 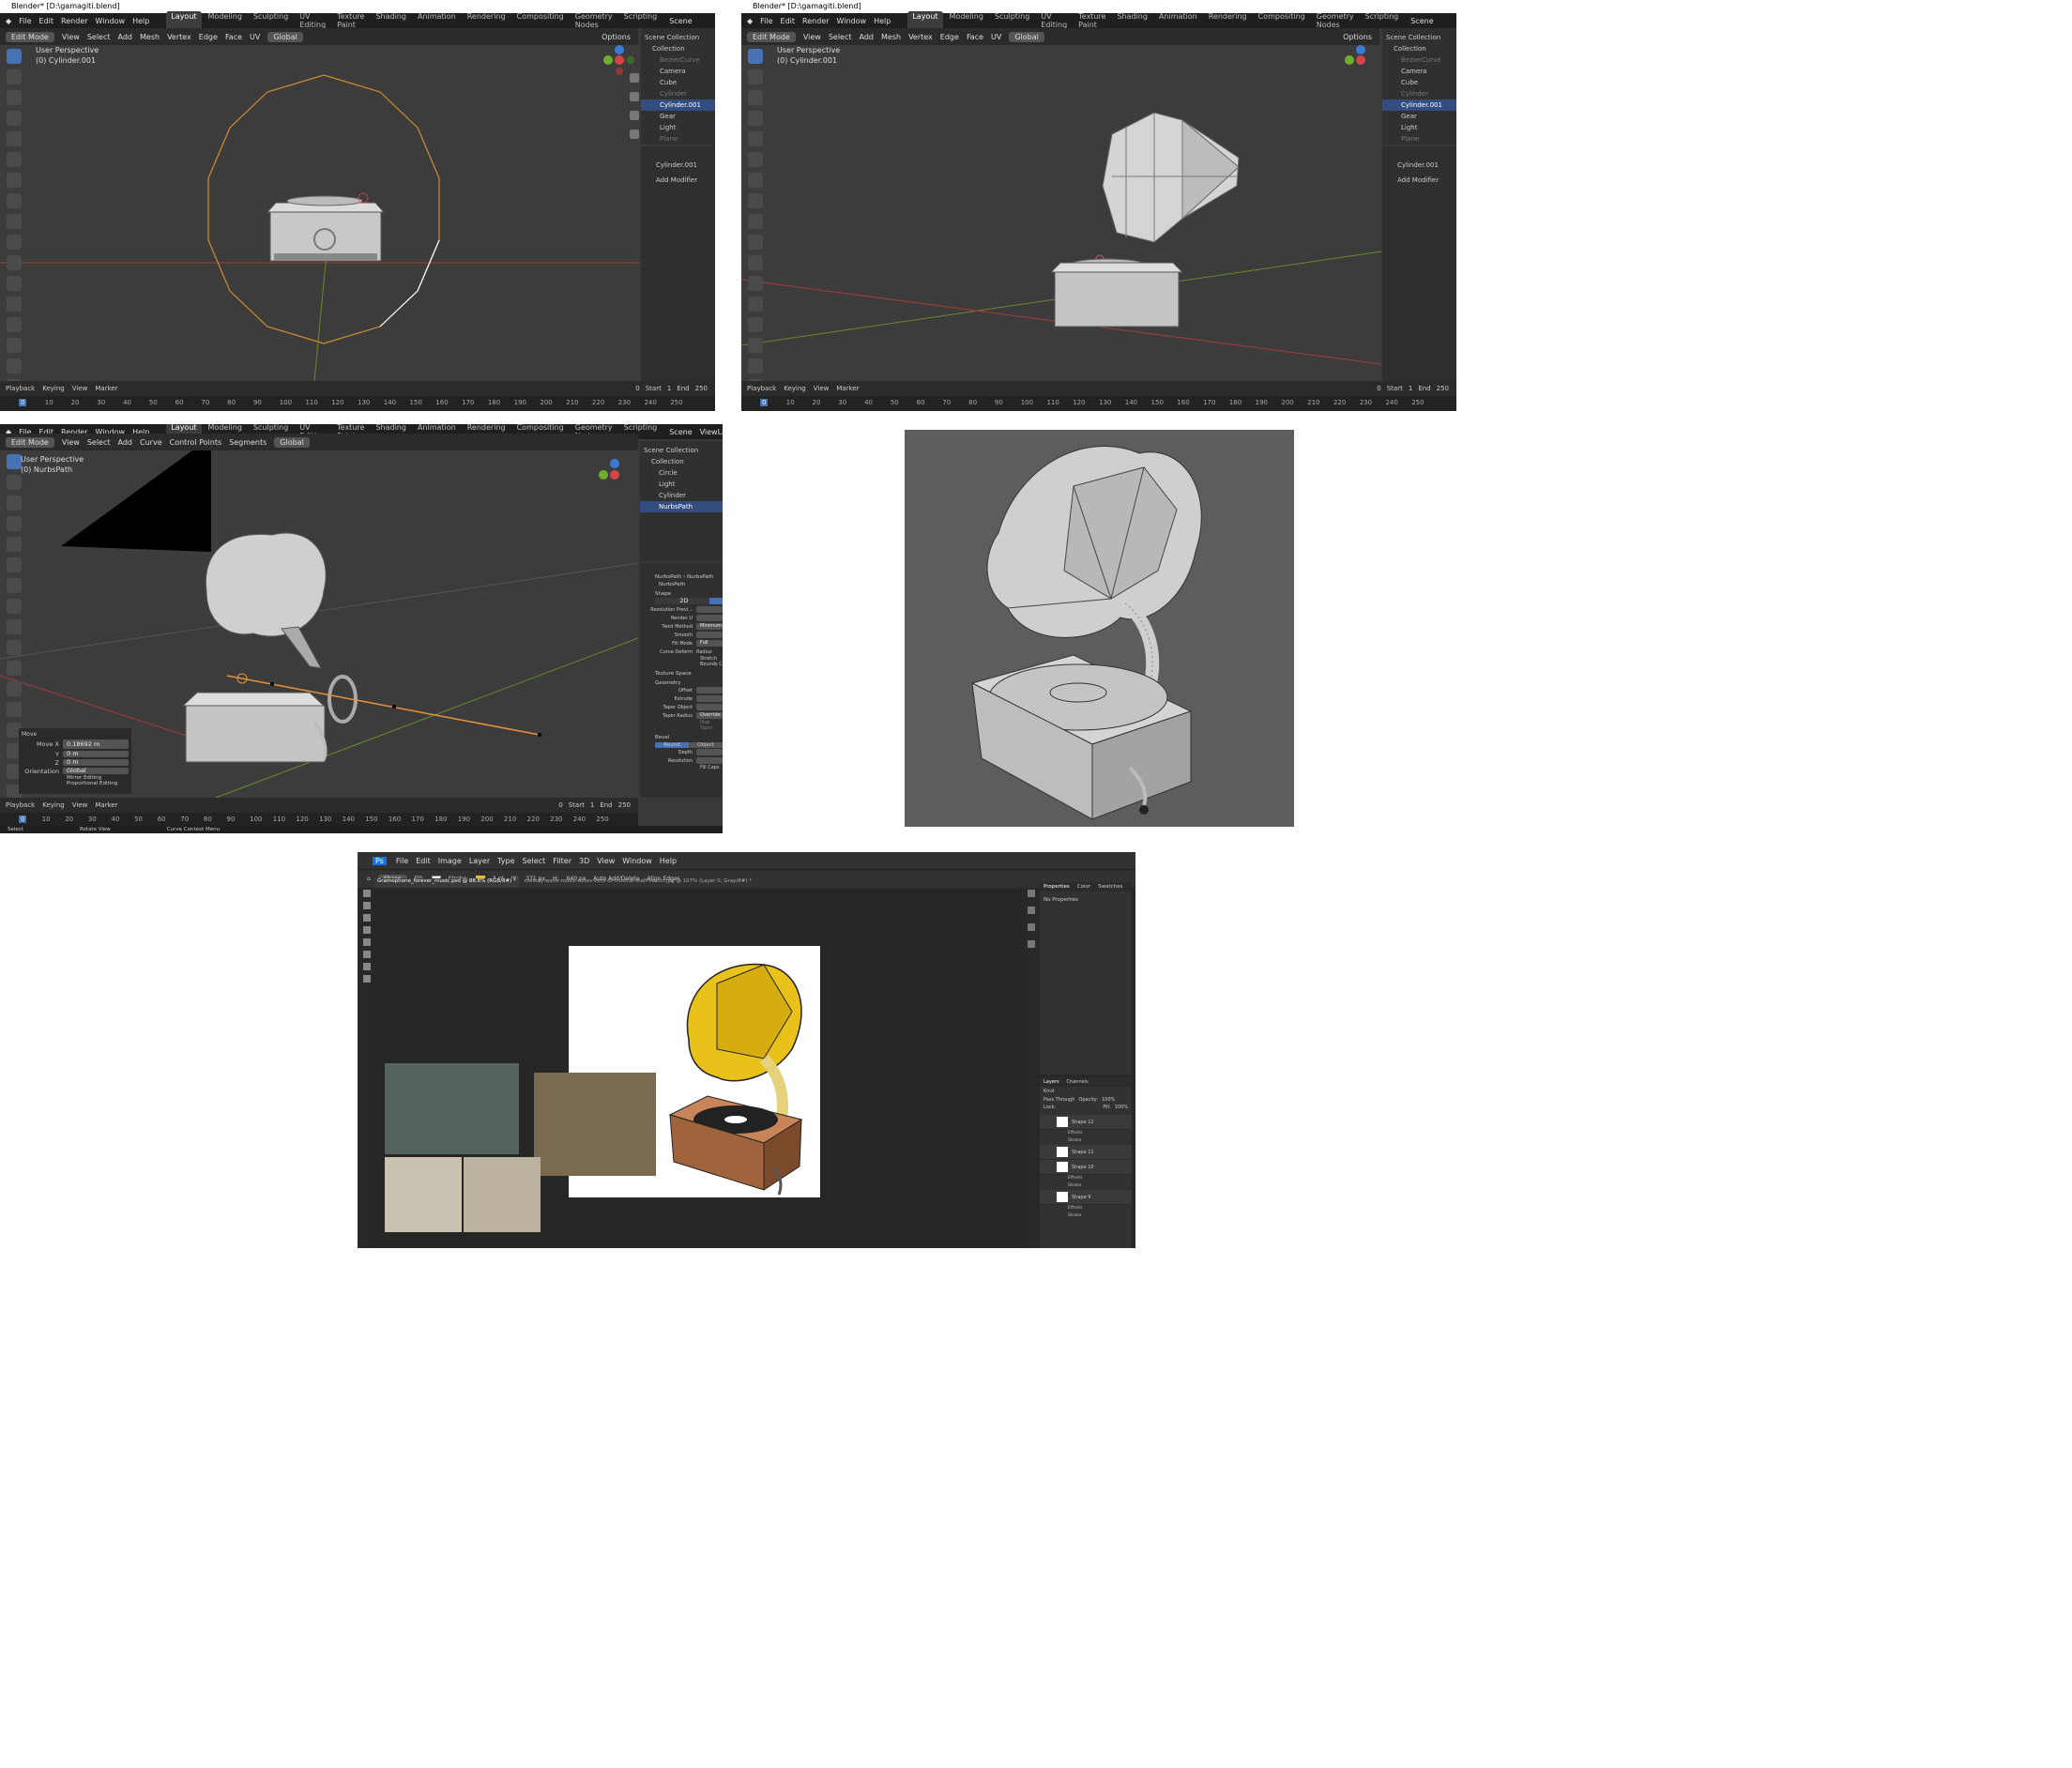 What do you see at coordinates (634, 115) in the screenshot?
I see `camera-icon` at bounding box center [634, 115].